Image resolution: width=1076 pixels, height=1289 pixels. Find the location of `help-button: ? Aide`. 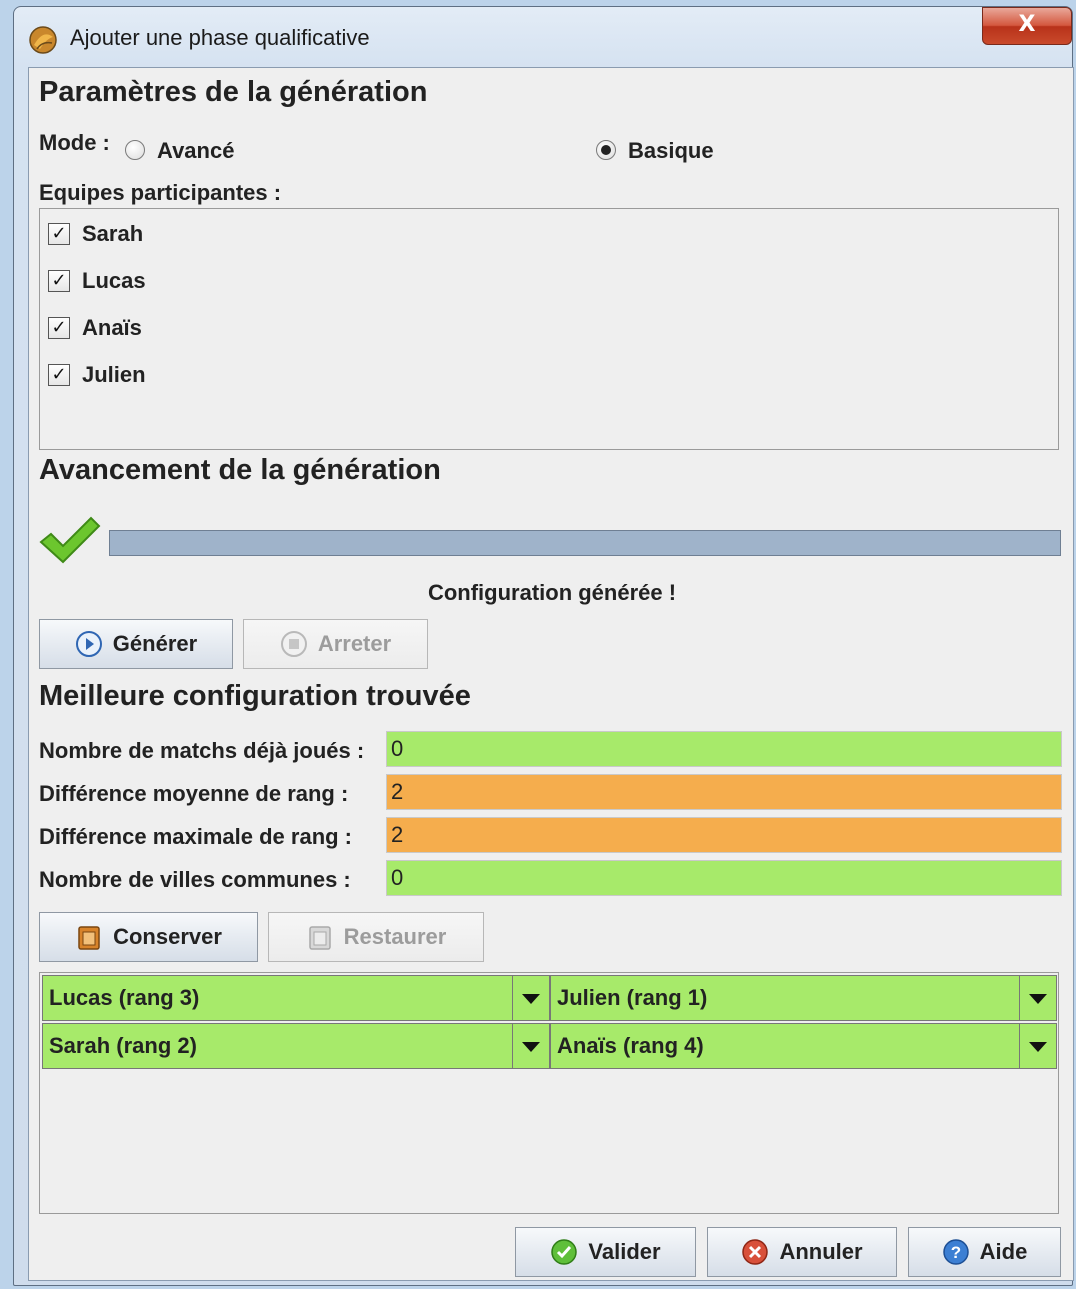

help-button: ? Aide is located at coordinates (984, 1252).